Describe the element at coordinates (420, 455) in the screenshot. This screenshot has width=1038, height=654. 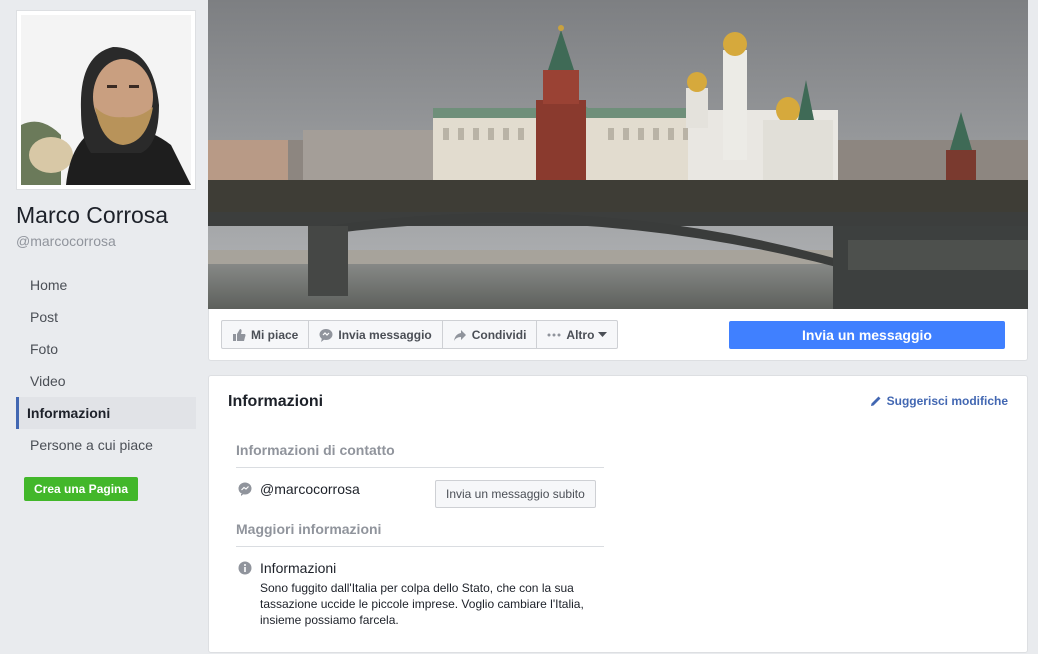
I see `contact-info-heading: Informazioni di contatto` at that location.